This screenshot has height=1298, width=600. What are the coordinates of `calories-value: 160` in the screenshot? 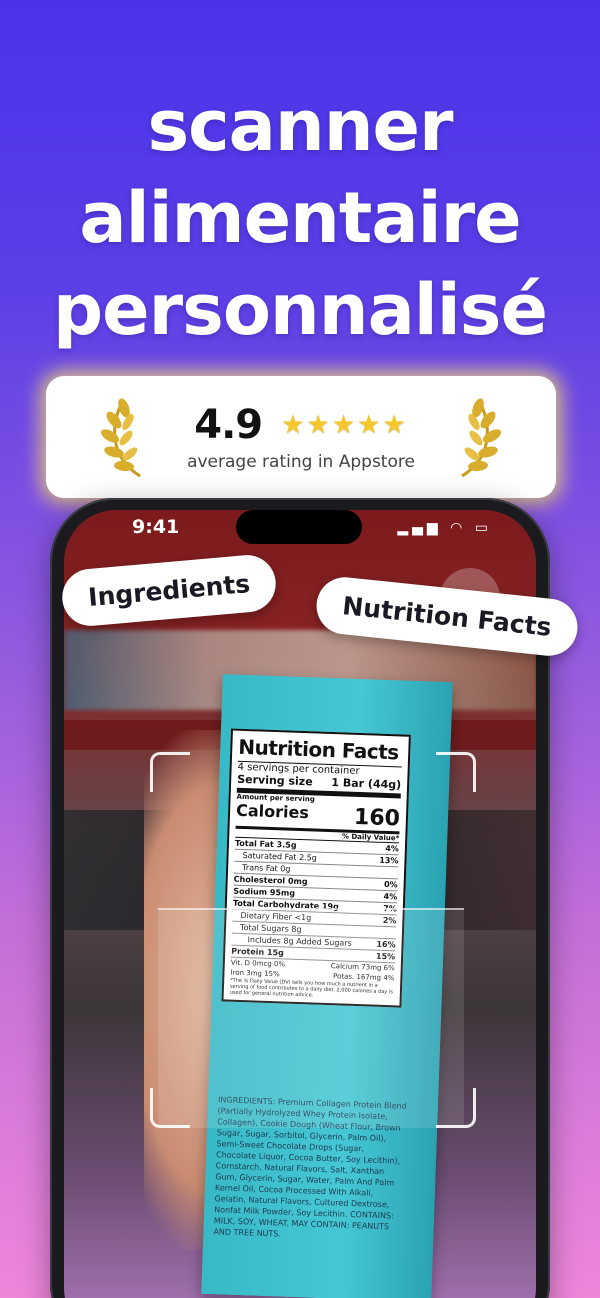 It's located at (377, 818).